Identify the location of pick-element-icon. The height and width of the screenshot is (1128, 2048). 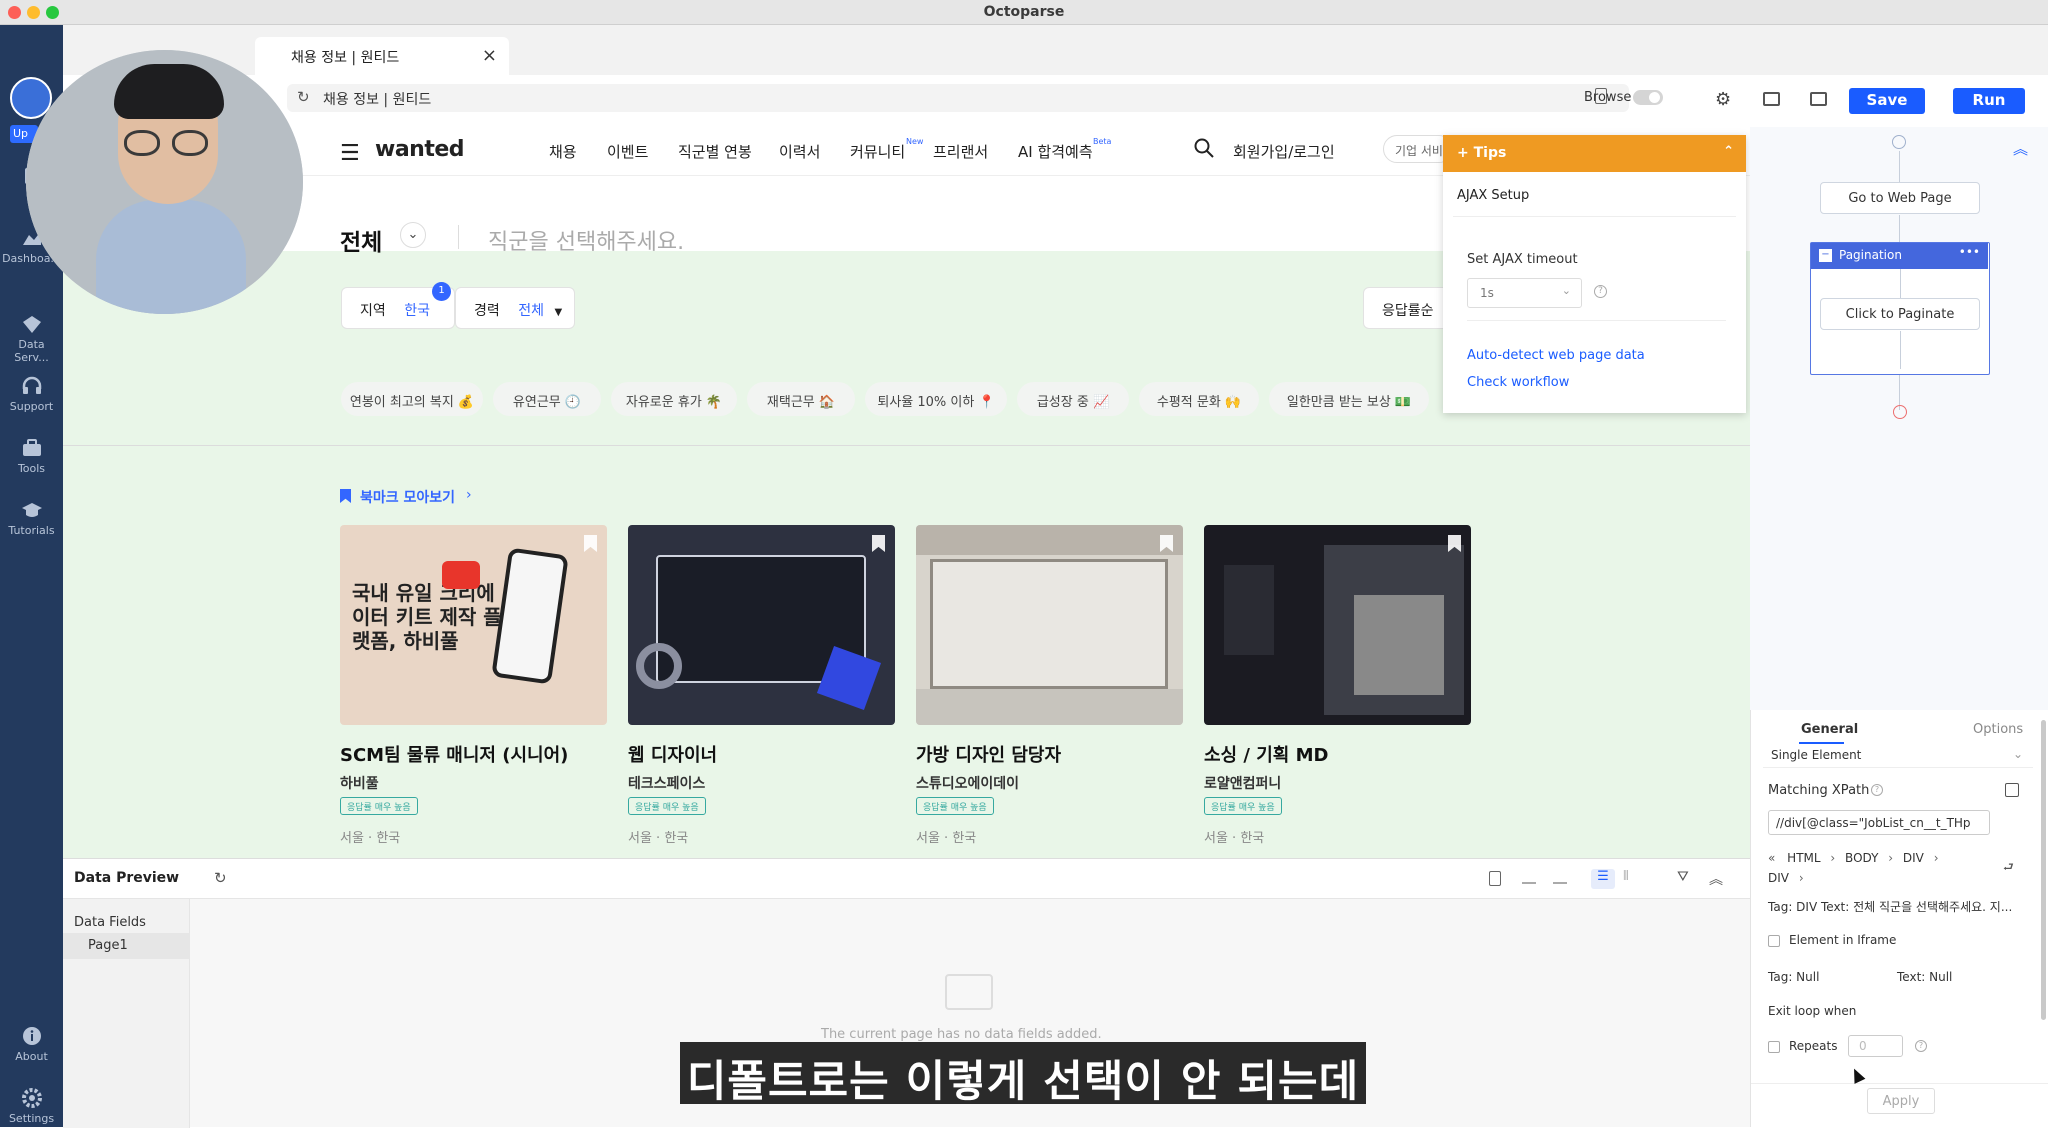
(2012, 790).